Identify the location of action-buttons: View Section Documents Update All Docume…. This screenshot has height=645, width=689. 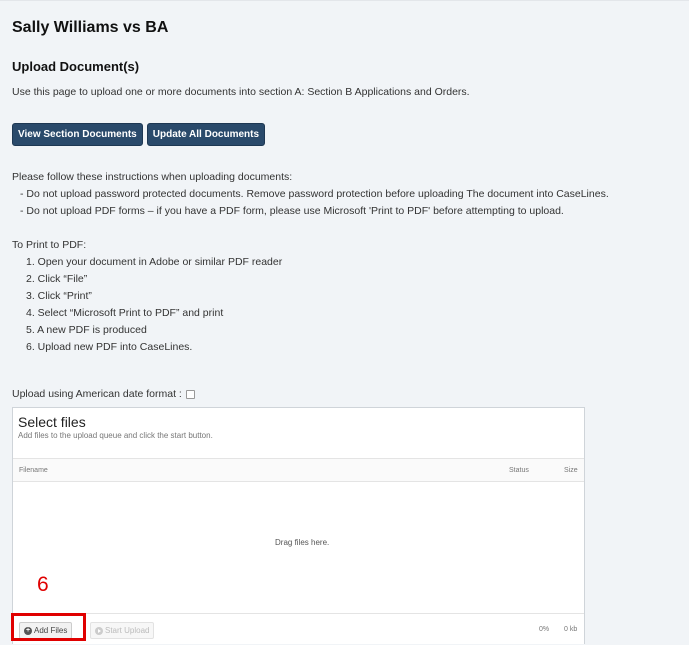
(139, 134).